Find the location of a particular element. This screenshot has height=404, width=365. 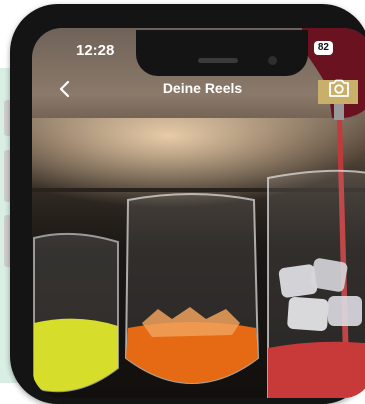

camera-button is located at coordinates (339, 88).